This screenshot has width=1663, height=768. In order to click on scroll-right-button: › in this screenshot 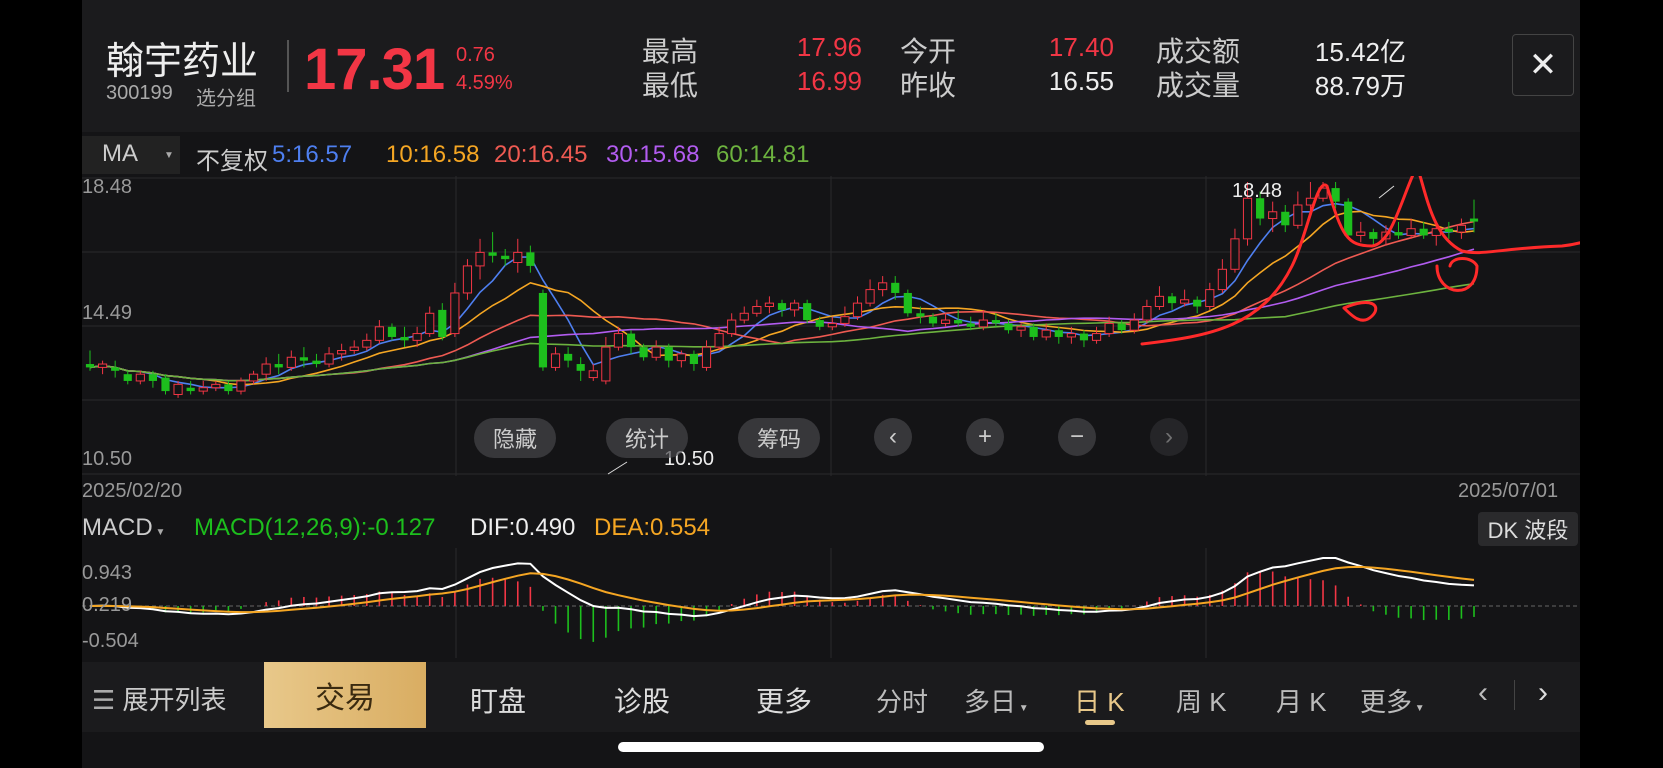, I will do `click(1169, 437)`.